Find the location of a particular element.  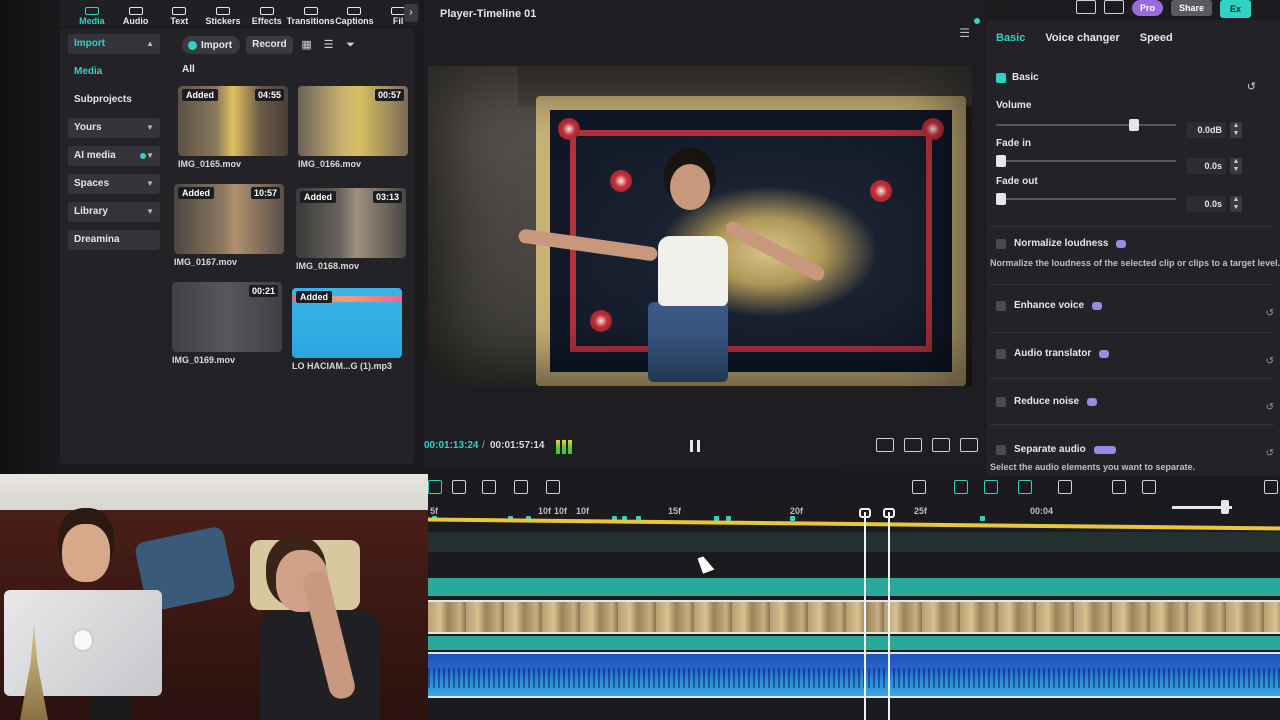

fade-out-value: 0.0s is located at coordinates (1206, 204).